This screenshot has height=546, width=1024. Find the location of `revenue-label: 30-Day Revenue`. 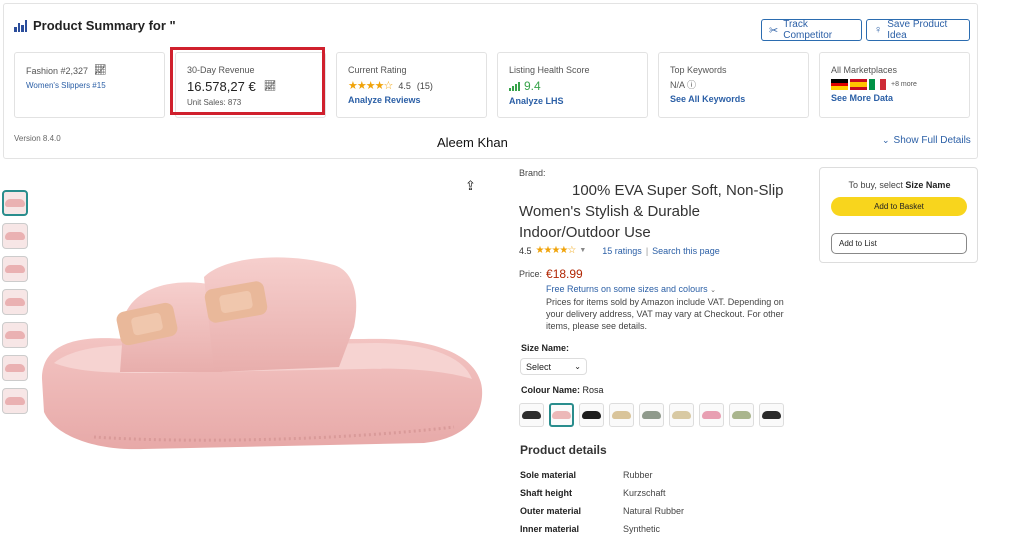

revenue-label: 30-Day Revenue is located at coordinates (221, 70).